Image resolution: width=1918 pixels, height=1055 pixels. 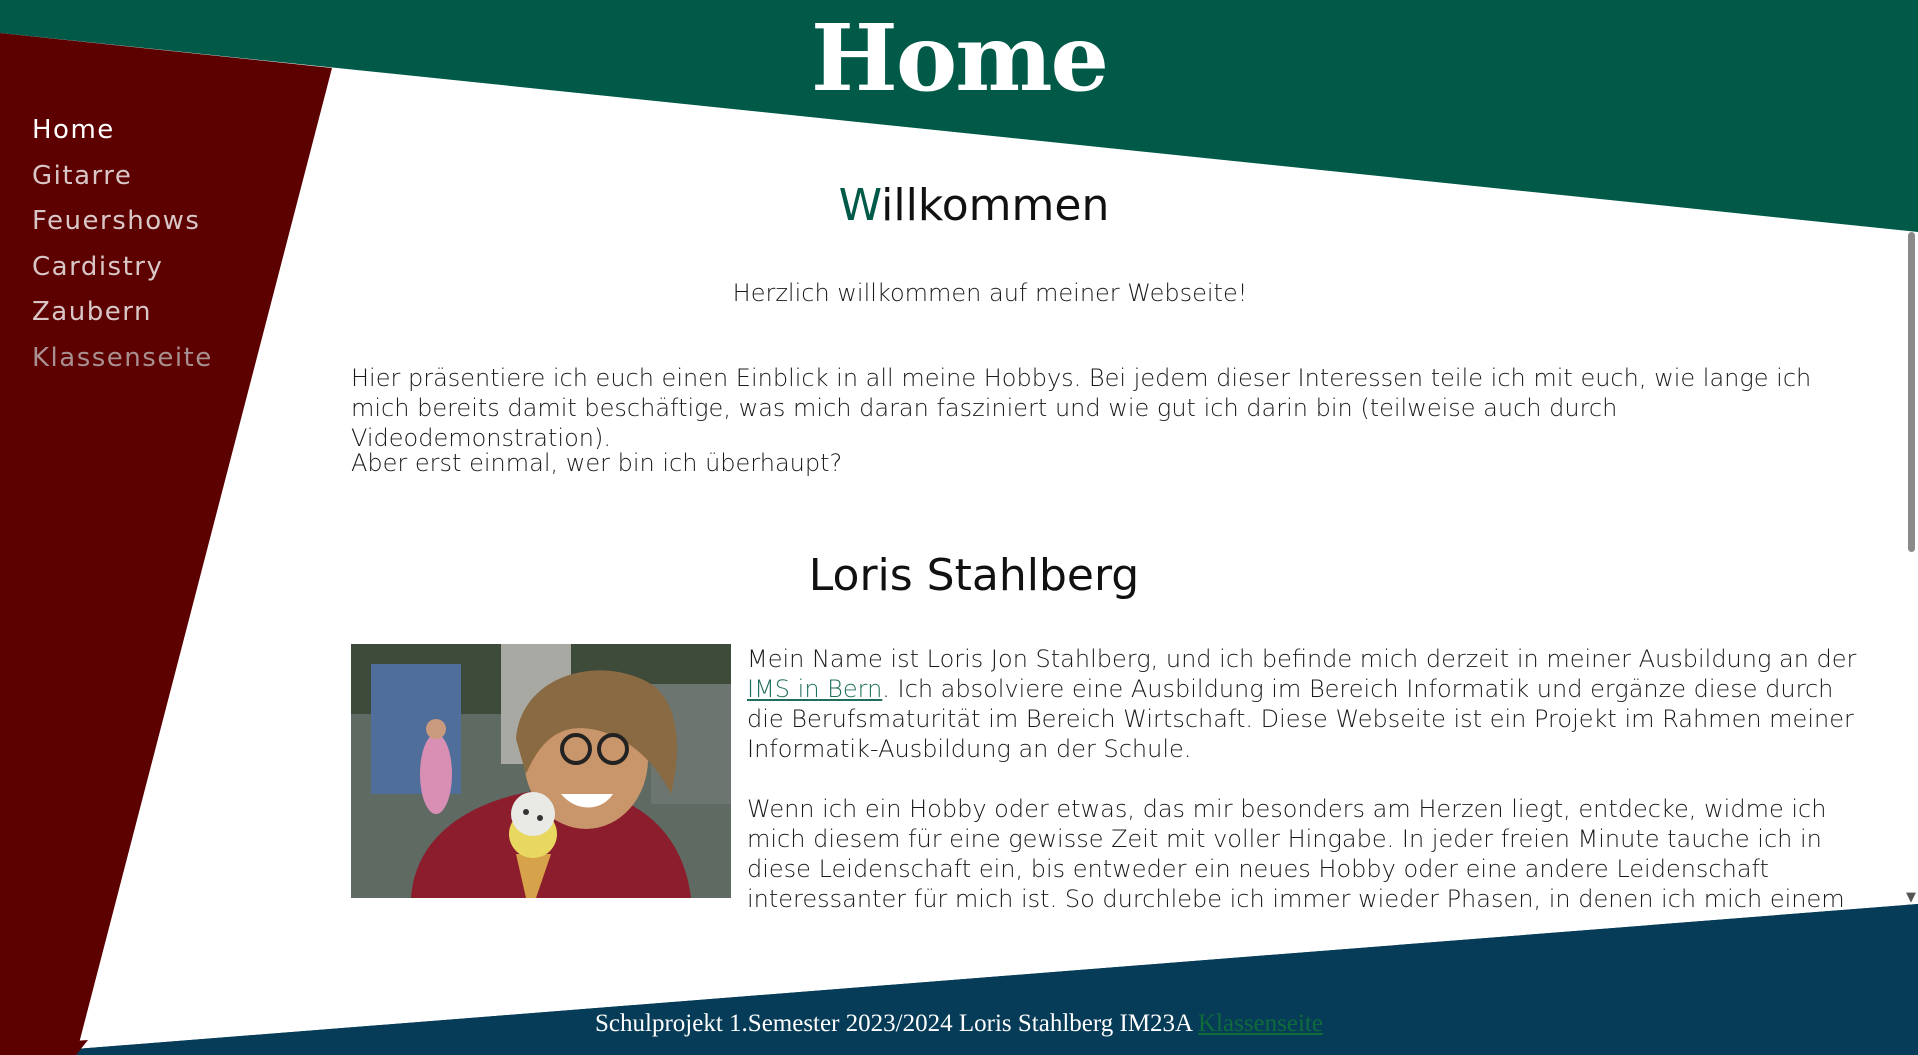 What do you see at coordinates (122, 313) in the screenshot?
I see `nav-item-zaubern: Zaubern` at bounding box center [122, 313].